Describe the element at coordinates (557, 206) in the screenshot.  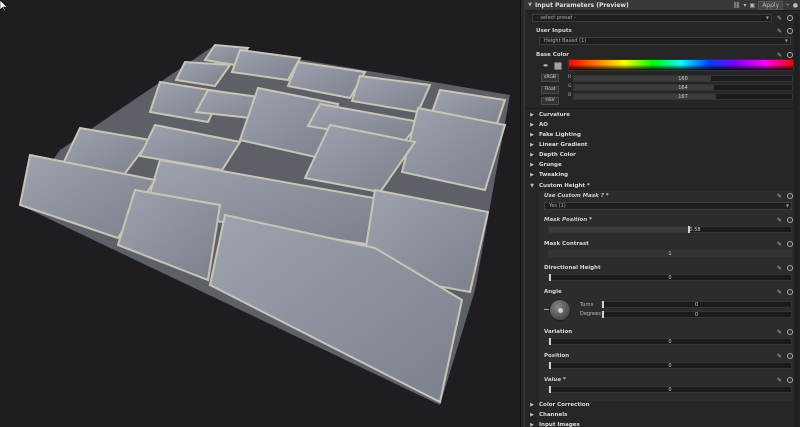
I see `use-custom-mask-value: Yes (1)` at that location.